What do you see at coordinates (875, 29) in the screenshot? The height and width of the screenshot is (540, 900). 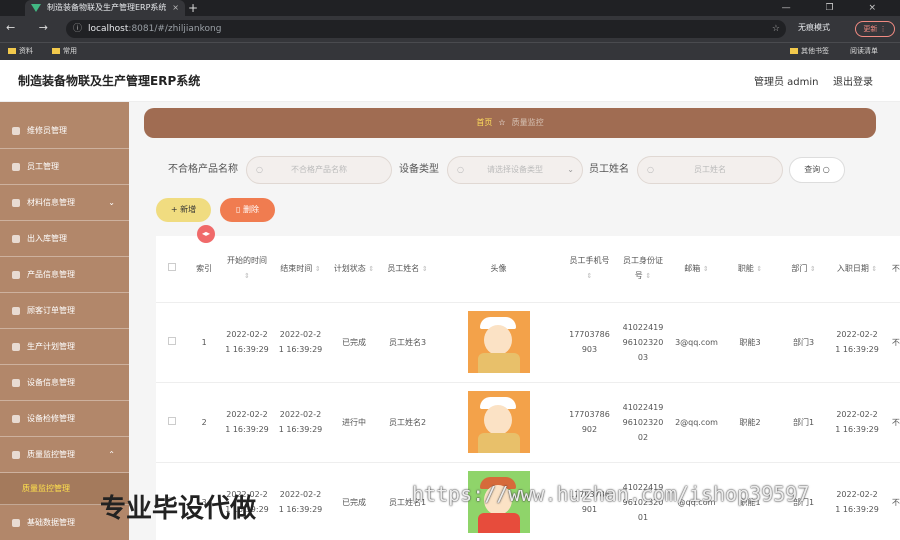 I see `update-button: 更新 ⋮` at bounding box center [875, 29].